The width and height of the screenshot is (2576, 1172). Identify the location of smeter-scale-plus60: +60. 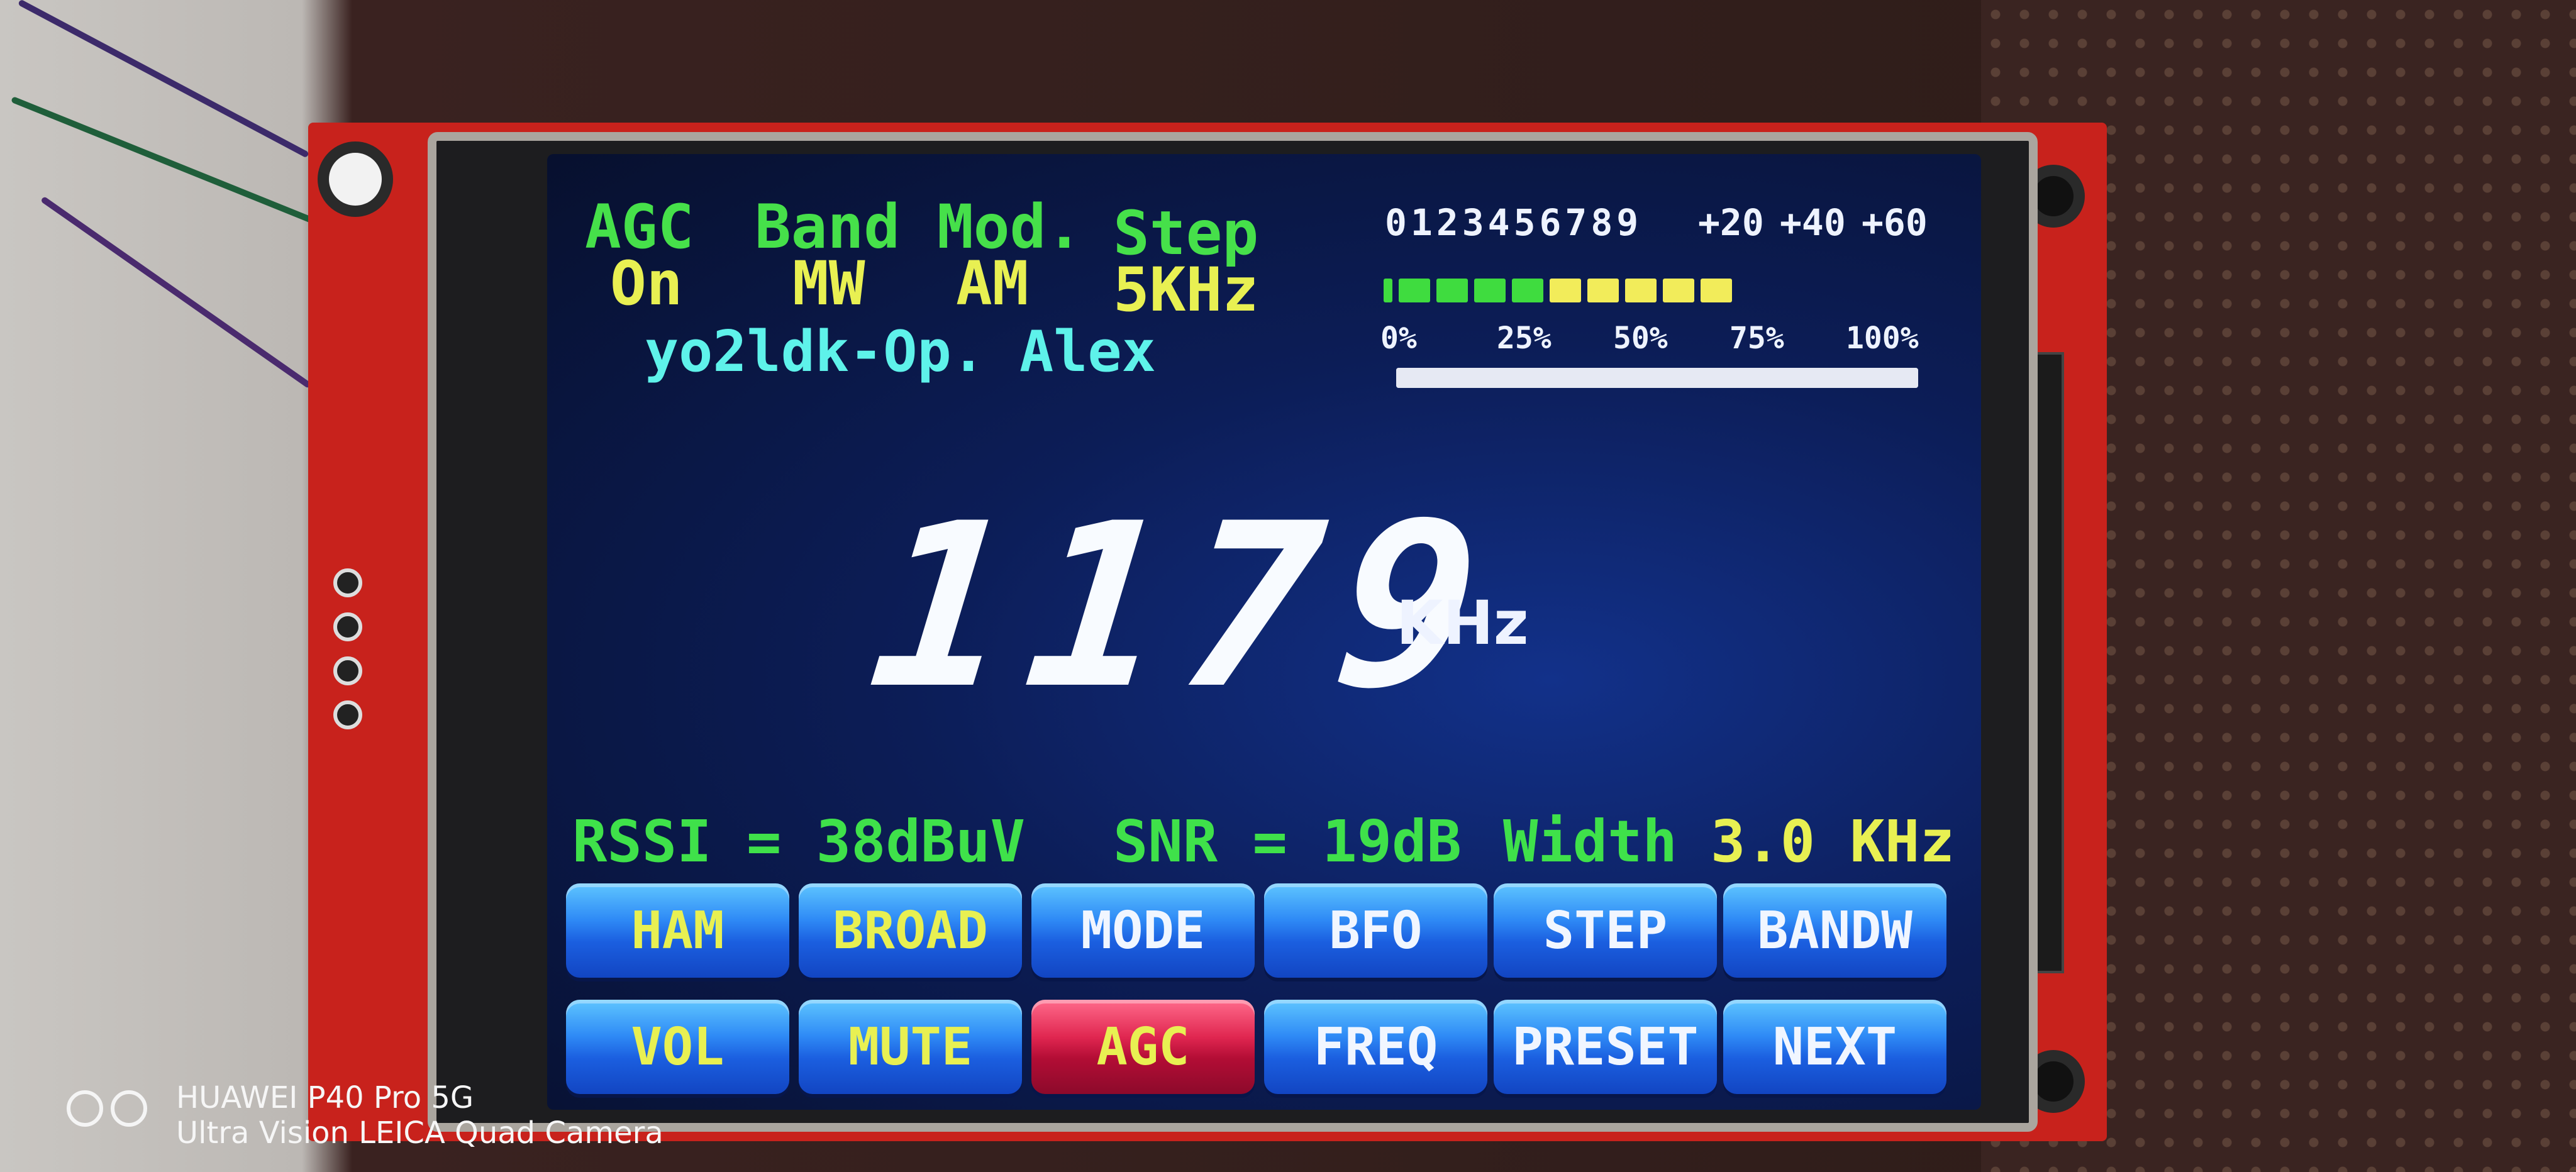
(1895, 222).